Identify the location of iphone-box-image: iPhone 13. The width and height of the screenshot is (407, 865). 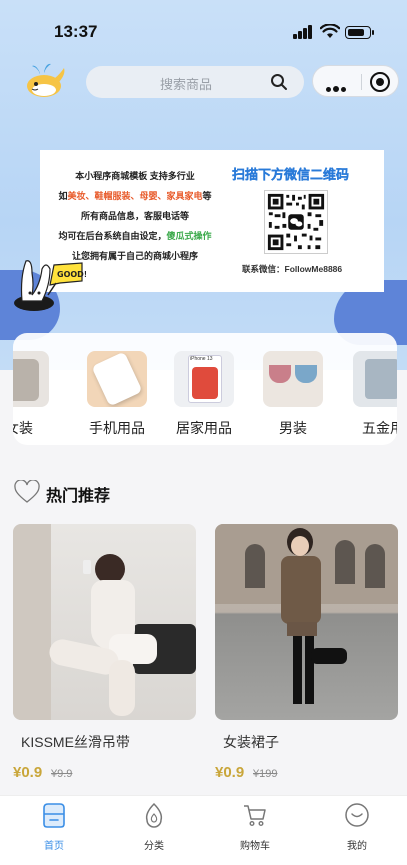
(204, 379).